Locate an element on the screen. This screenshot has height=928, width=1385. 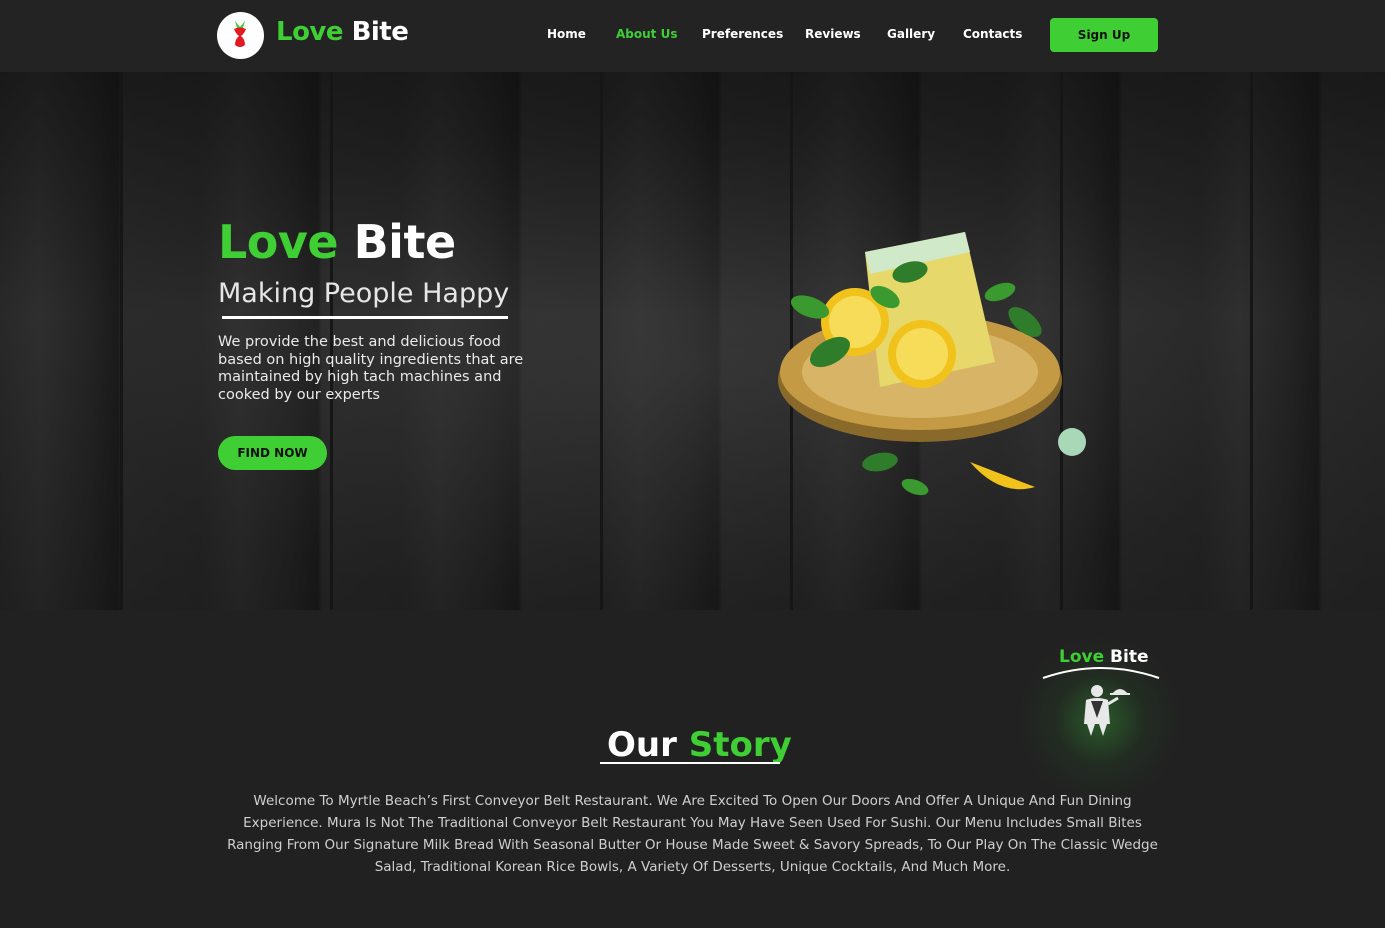
badge-bite: Bite is located at coordinates (1129, 657).